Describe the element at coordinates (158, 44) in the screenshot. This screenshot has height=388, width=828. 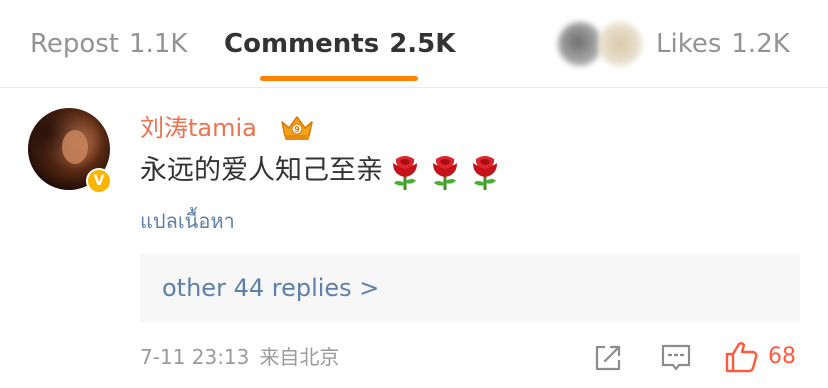
I see `tab-repost-count: 1.1K` at that location.